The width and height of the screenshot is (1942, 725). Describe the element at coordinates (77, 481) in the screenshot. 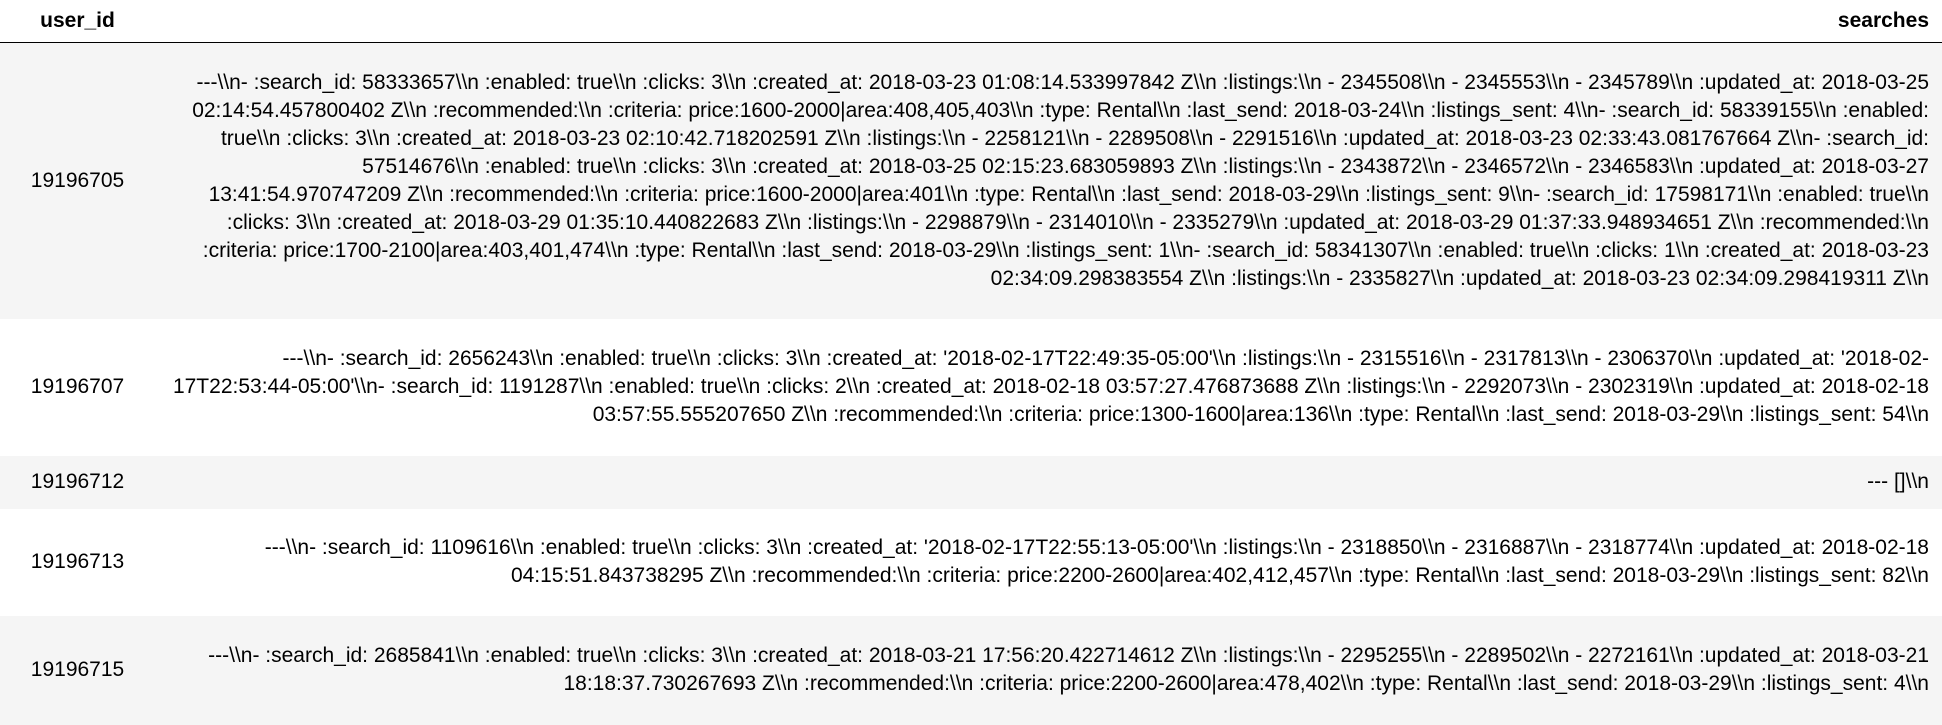

I see `user-id-cell: 19196712` at that location.